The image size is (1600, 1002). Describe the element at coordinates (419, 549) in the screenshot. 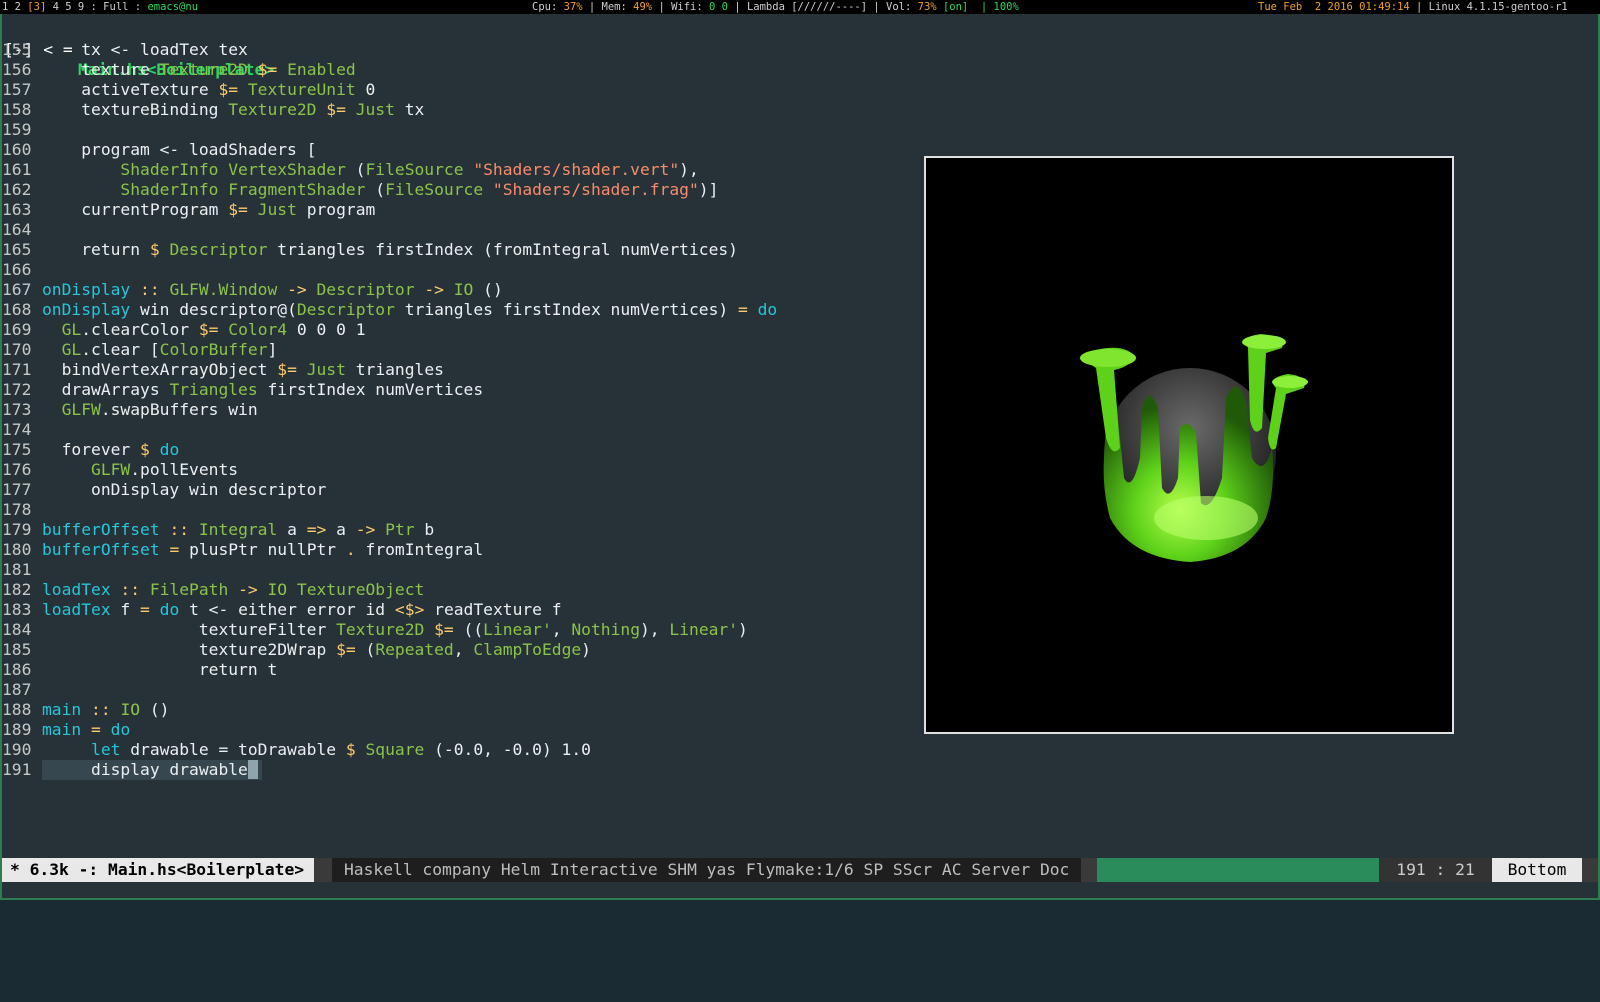

I see `code-token: fromIntegral` at that location.